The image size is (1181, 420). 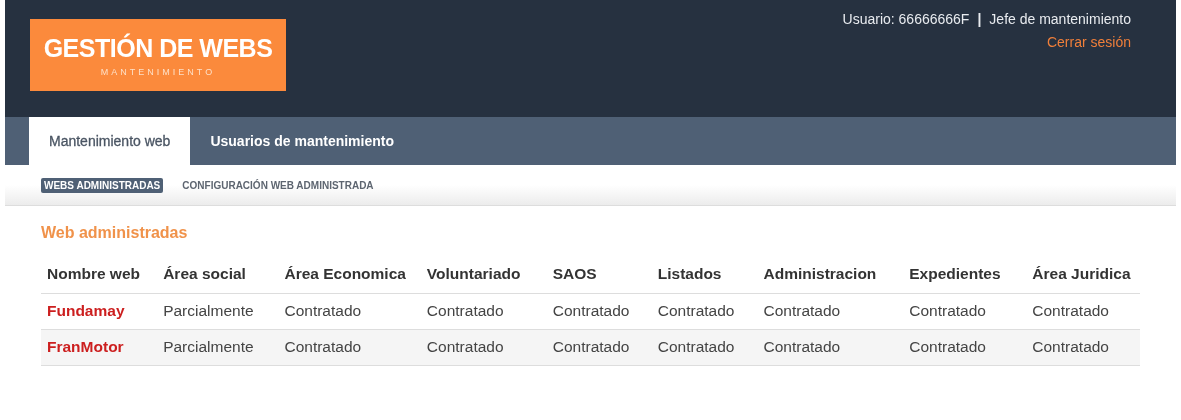 What do you see at coordinates (99, 276) in the screenshot?
I see `column-header: Nombre web` at bounding box center [99, 276].